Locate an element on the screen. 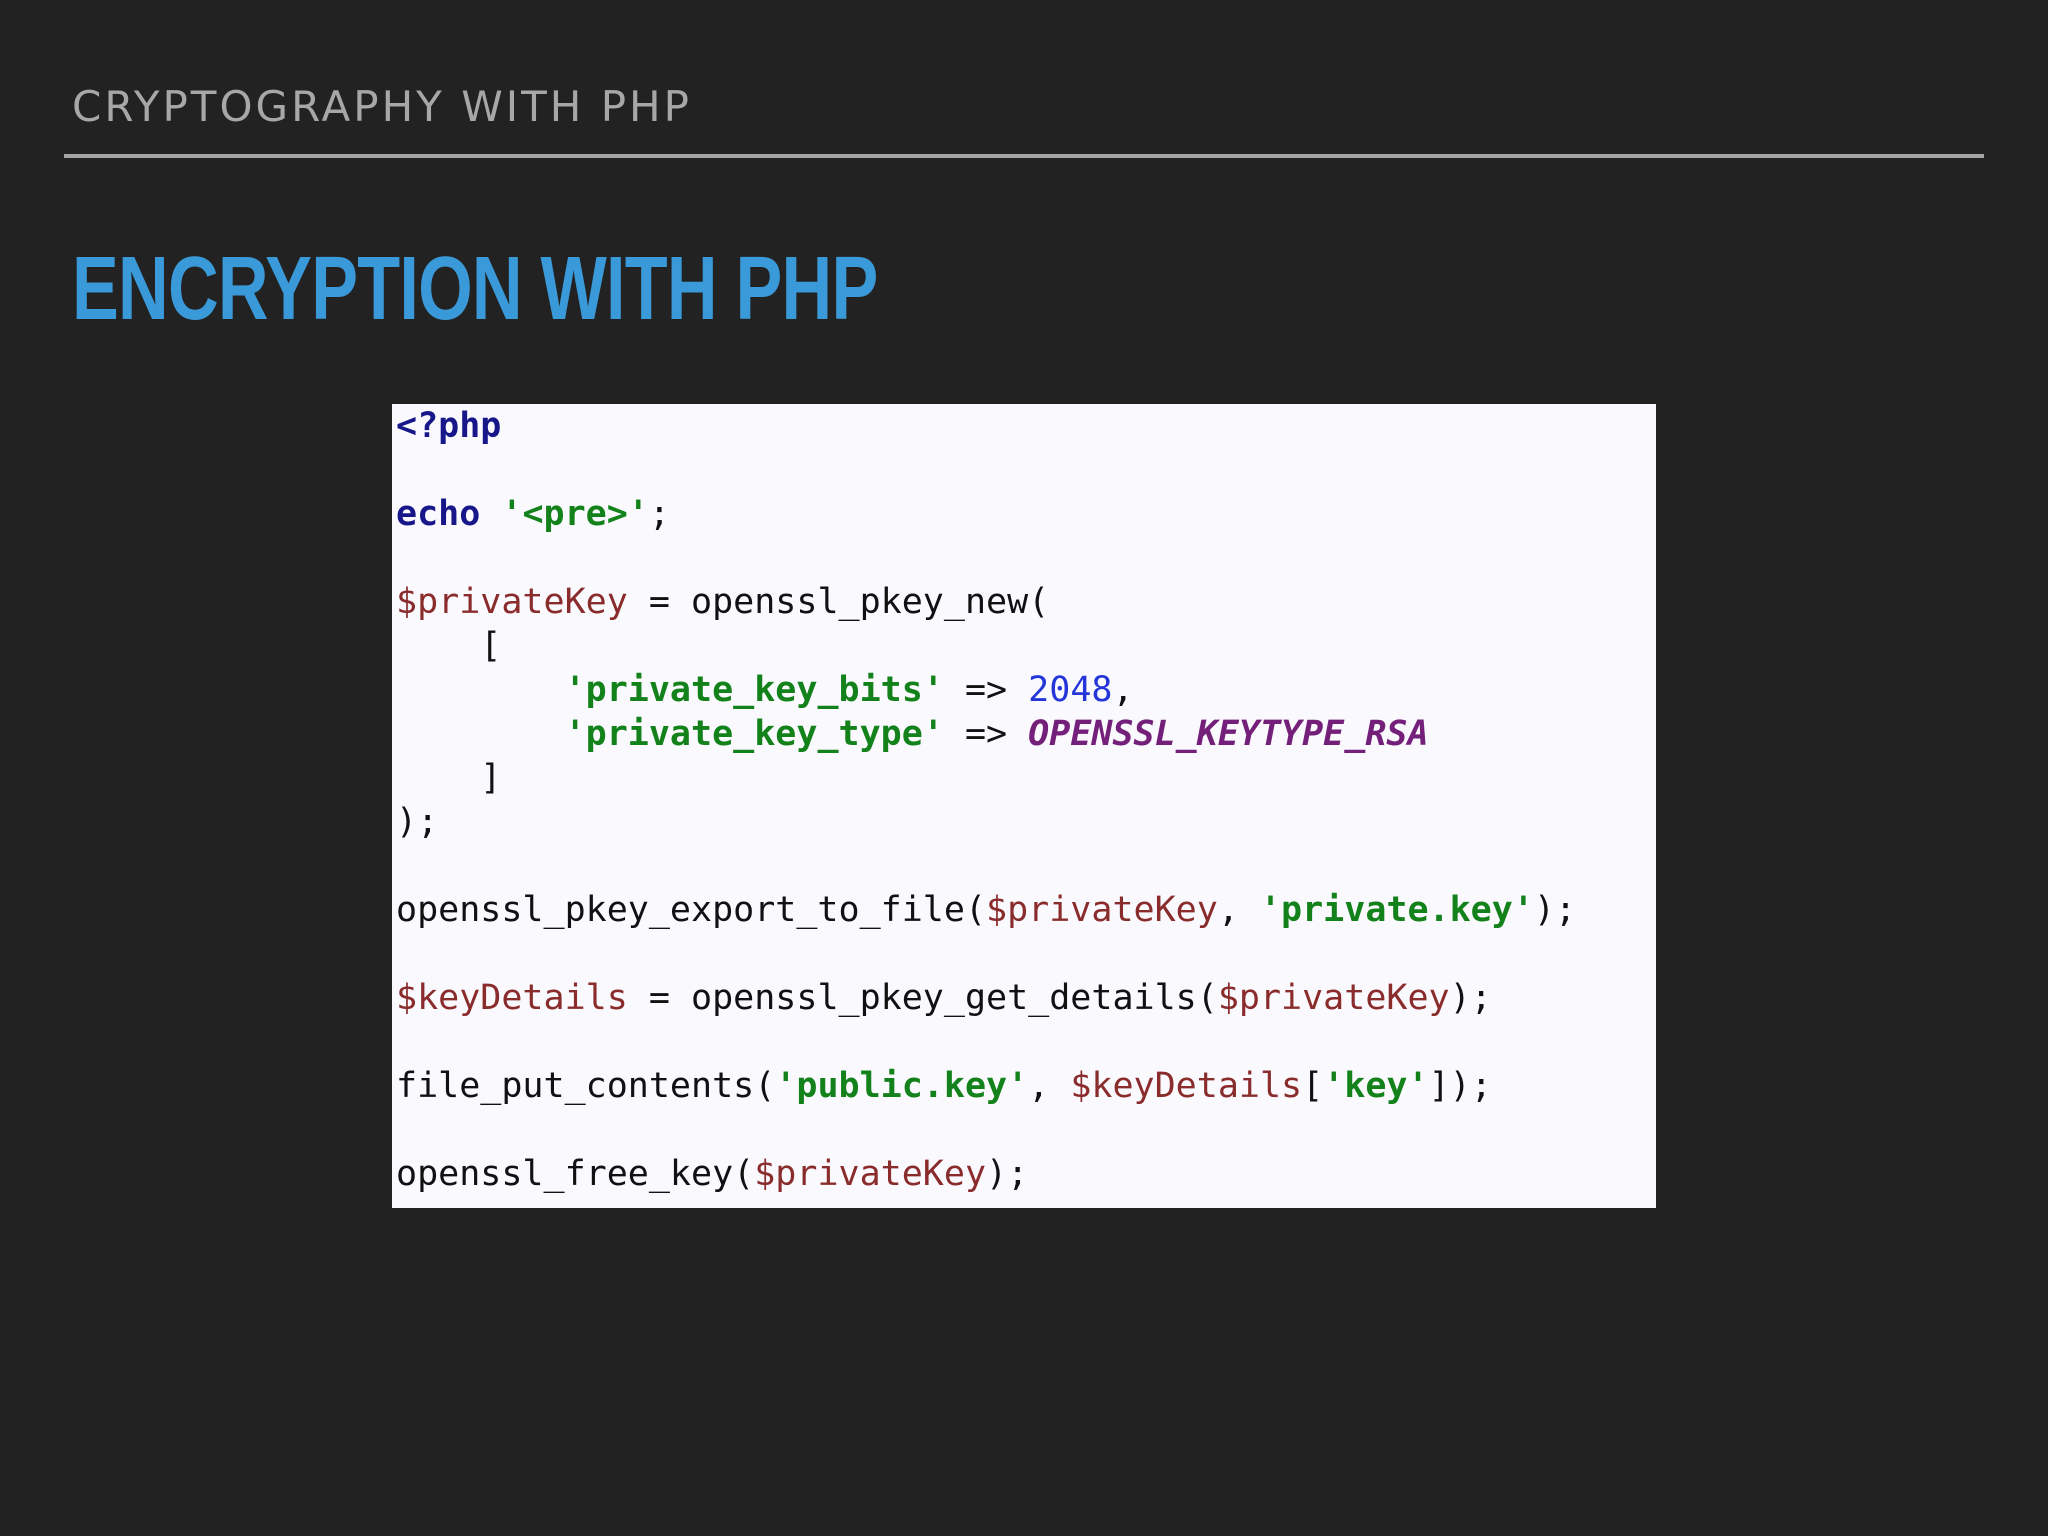  code-token: 'public.key' is located at coordinates (902, 1086).